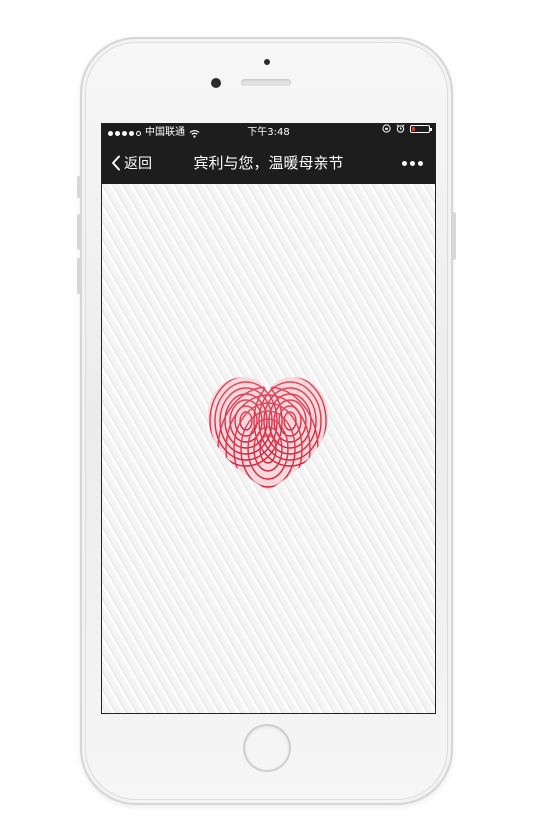 Image resolution: width=535 pixels, height=839 pixels. I want to click on back-button: 返回, so click(131, 163).